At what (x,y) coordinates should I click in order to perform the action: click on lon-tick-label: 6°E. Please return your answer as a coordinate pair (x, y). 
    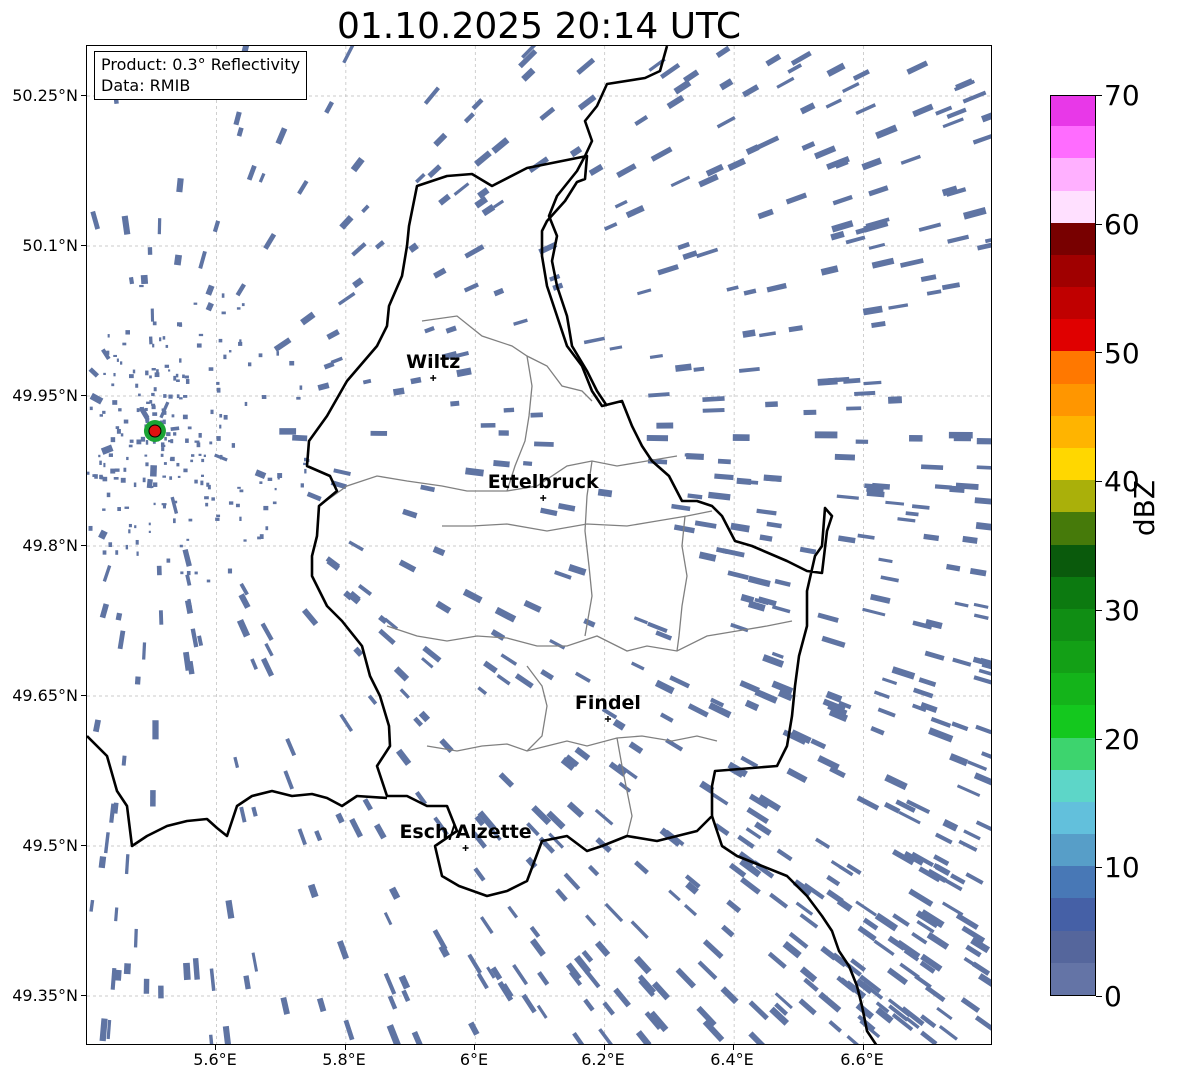
    Looking at the image, I should click on (474, 1059).